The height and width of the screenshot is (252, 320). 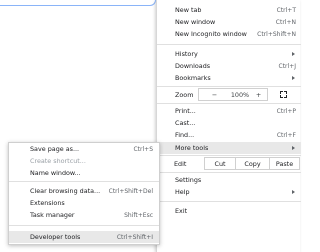 I want to click on submenu-item-label: Developer tools, so click(x=55, y=237).